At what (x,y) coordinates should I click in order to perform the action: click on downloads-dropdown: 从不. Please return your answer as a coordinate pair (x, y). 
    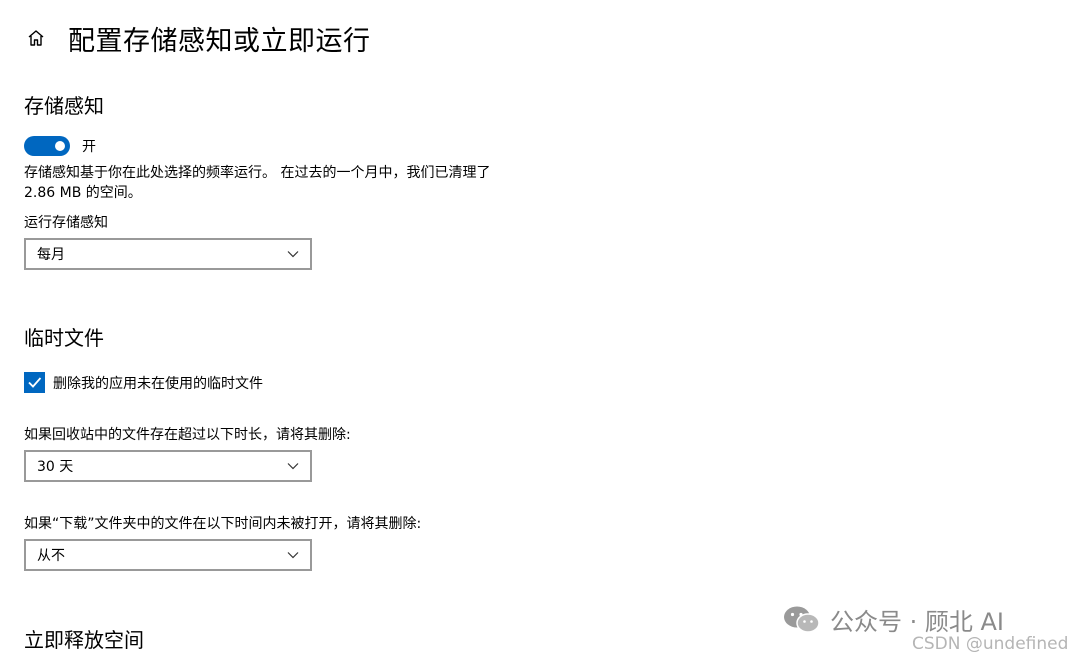
    Looking at the image, I should click on (168, 555).